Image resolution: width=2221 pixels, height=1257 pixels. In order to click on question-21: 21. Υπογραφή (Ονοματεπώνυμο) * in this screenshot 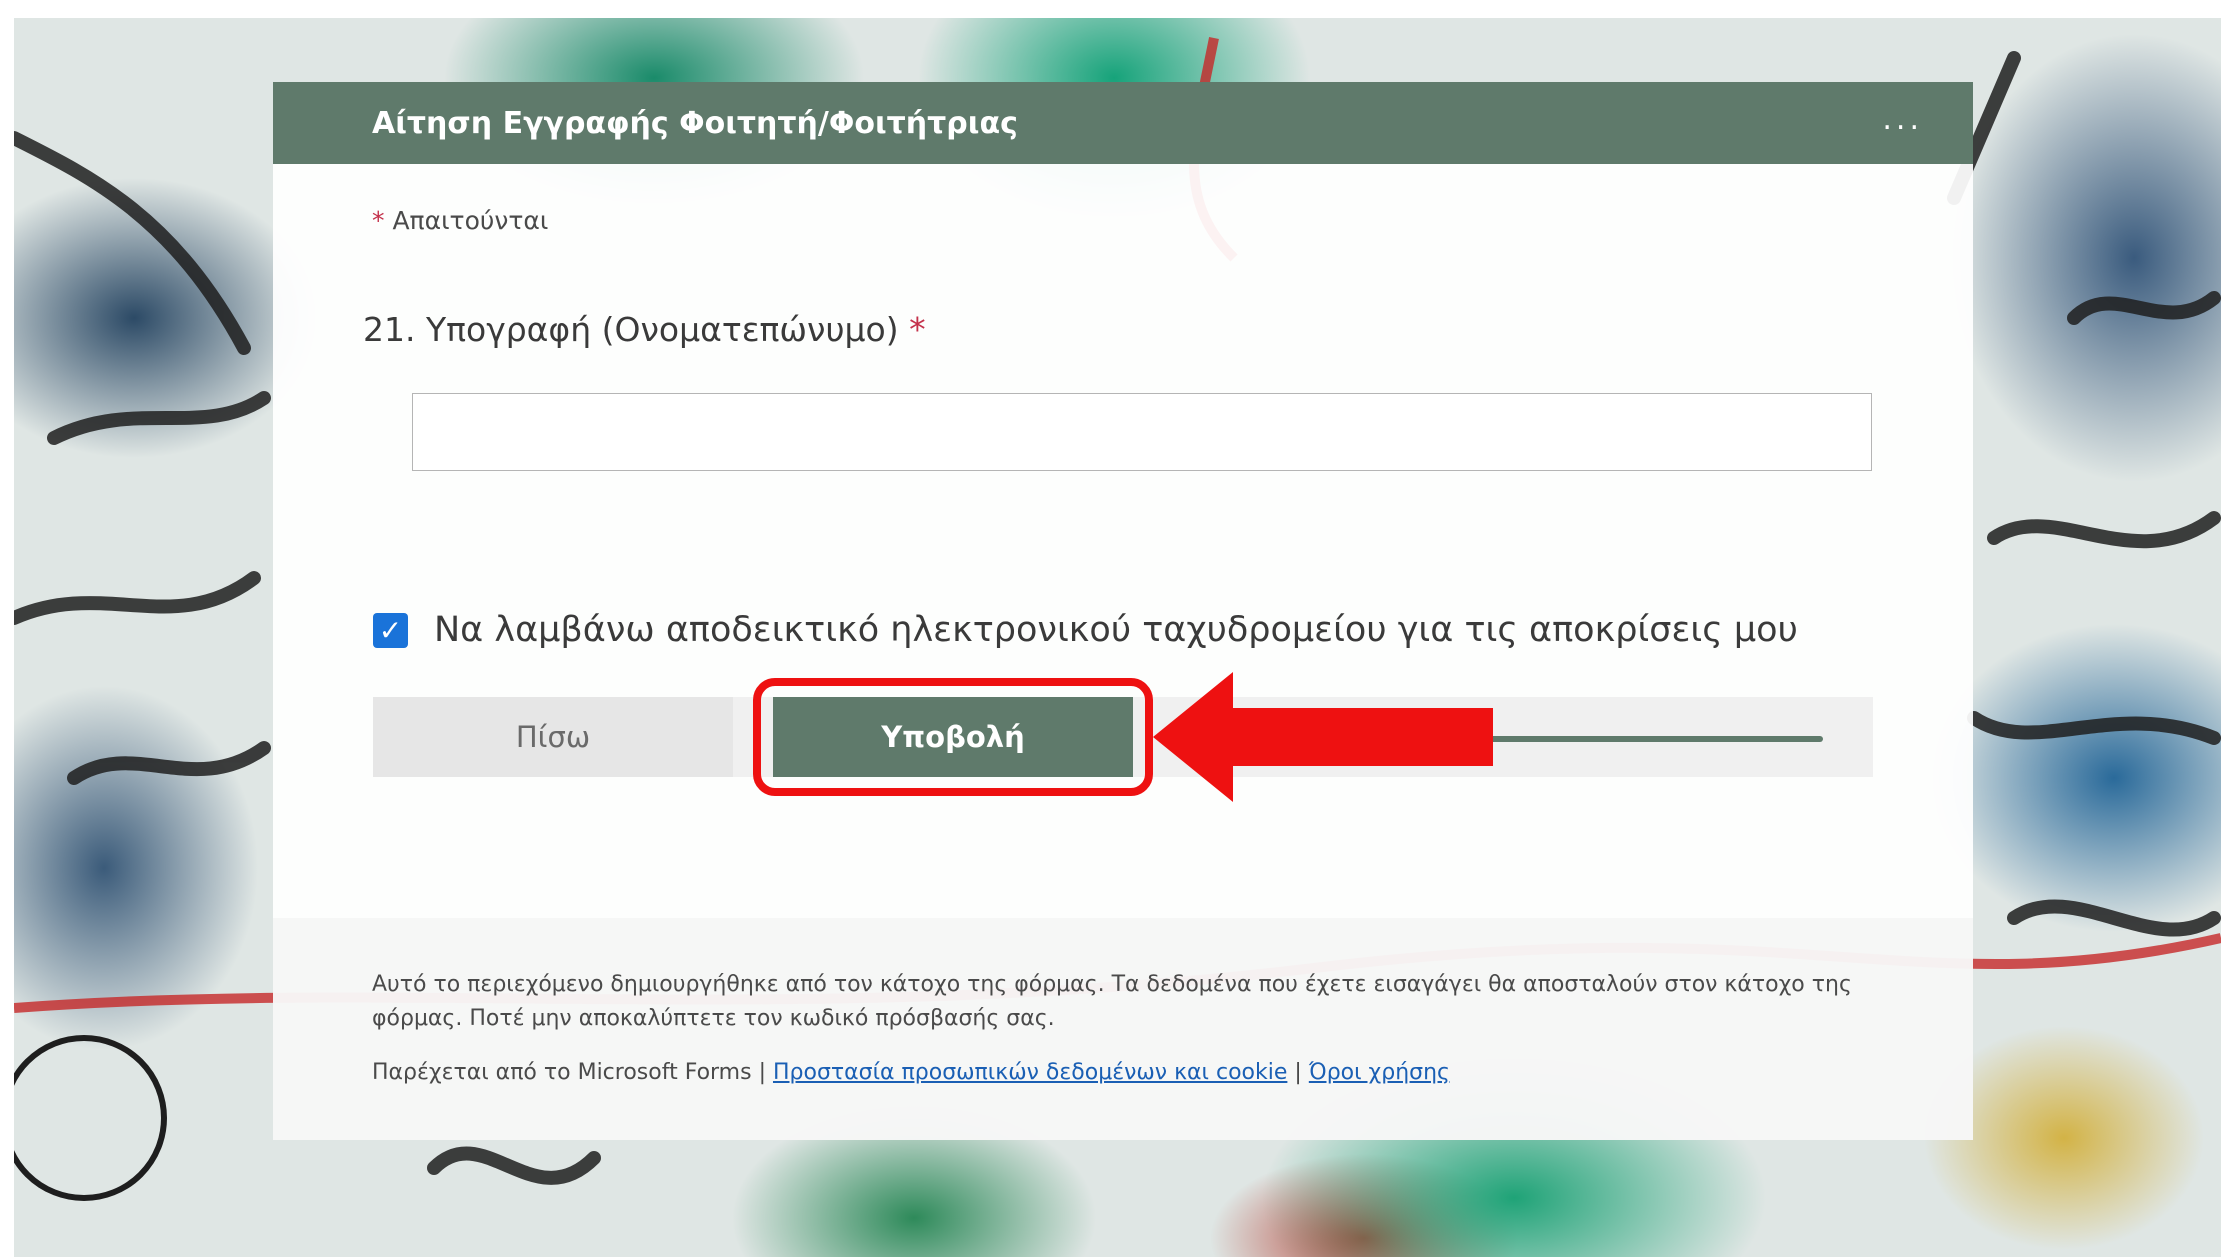, I will do `click(644, 329)`.